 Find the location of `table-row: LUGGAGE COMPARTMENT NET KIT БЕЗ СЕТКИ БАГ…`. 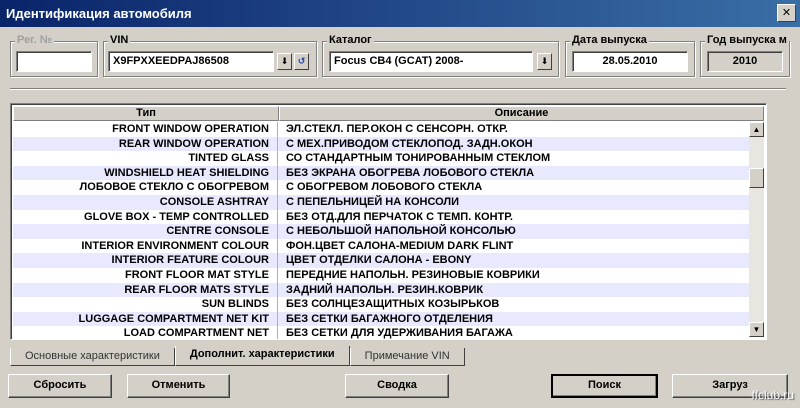

table-row: LUGGAGE COMPARTMENT NET KIT БЕЗ СЕТКИ БАГ… is located at coordinates (381, 319).